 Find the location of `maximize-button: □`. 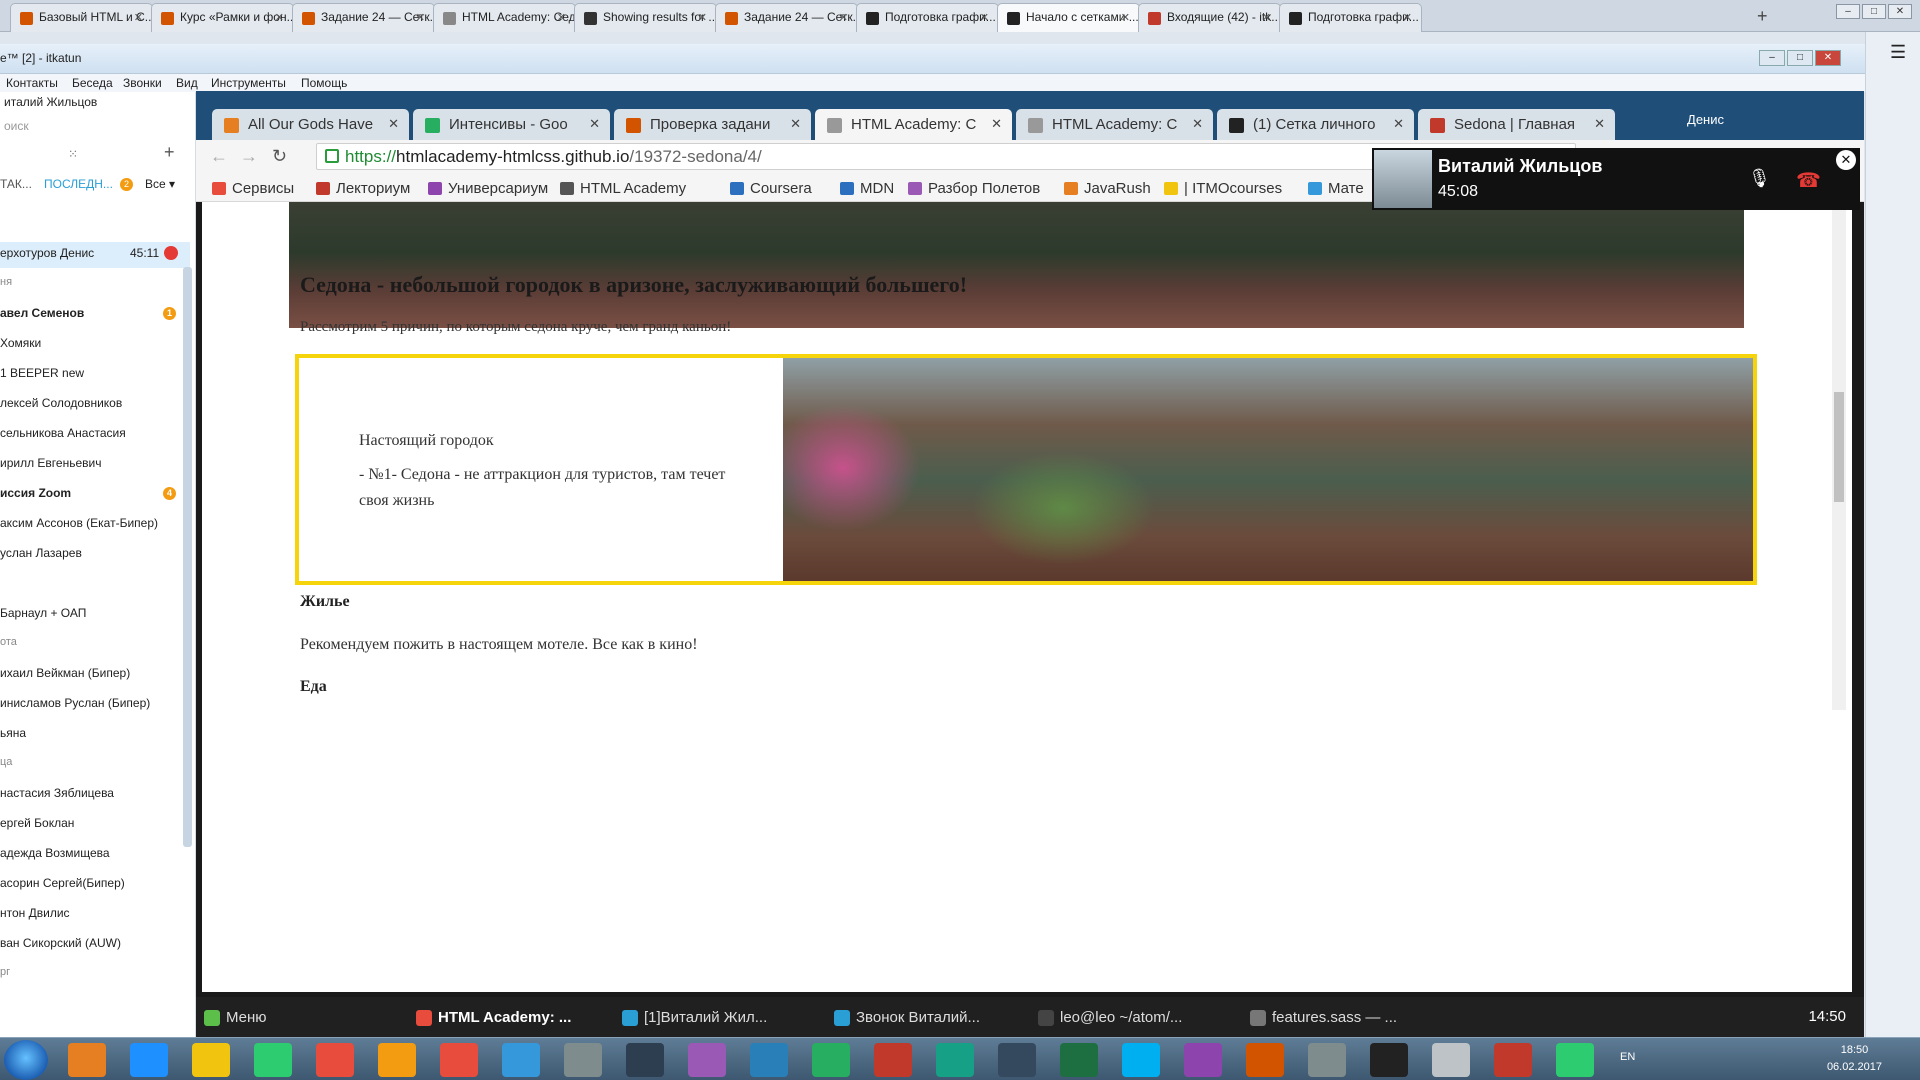

maximize-button: □ is located at coordinates (1800, 58).